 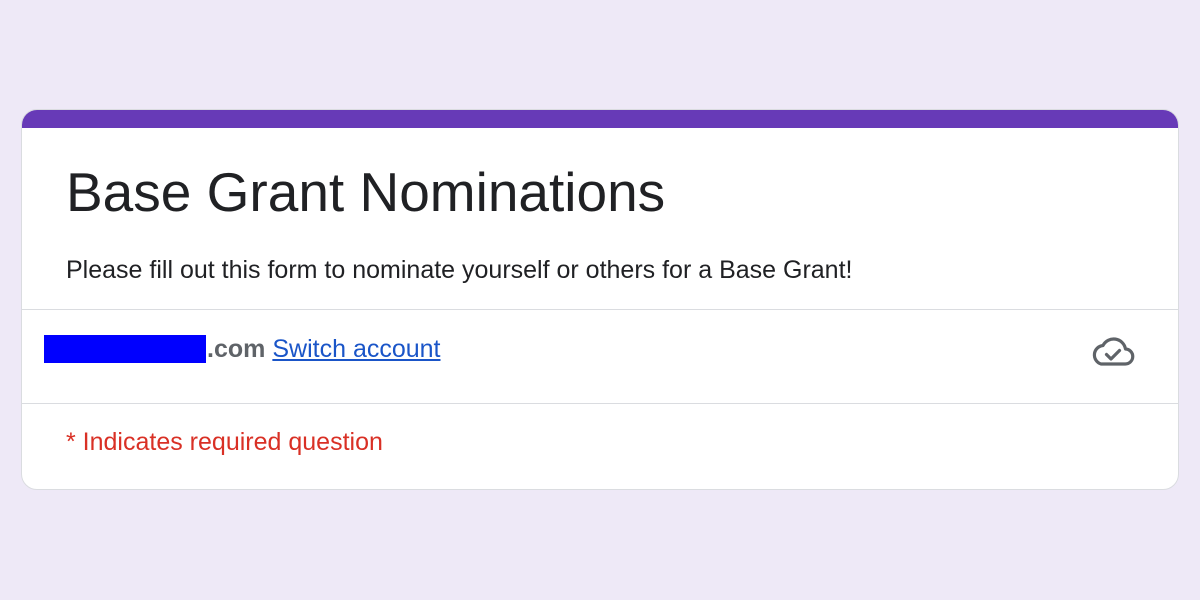 I want to click on account-row: .com Switch account, so click(x=242, y=349).